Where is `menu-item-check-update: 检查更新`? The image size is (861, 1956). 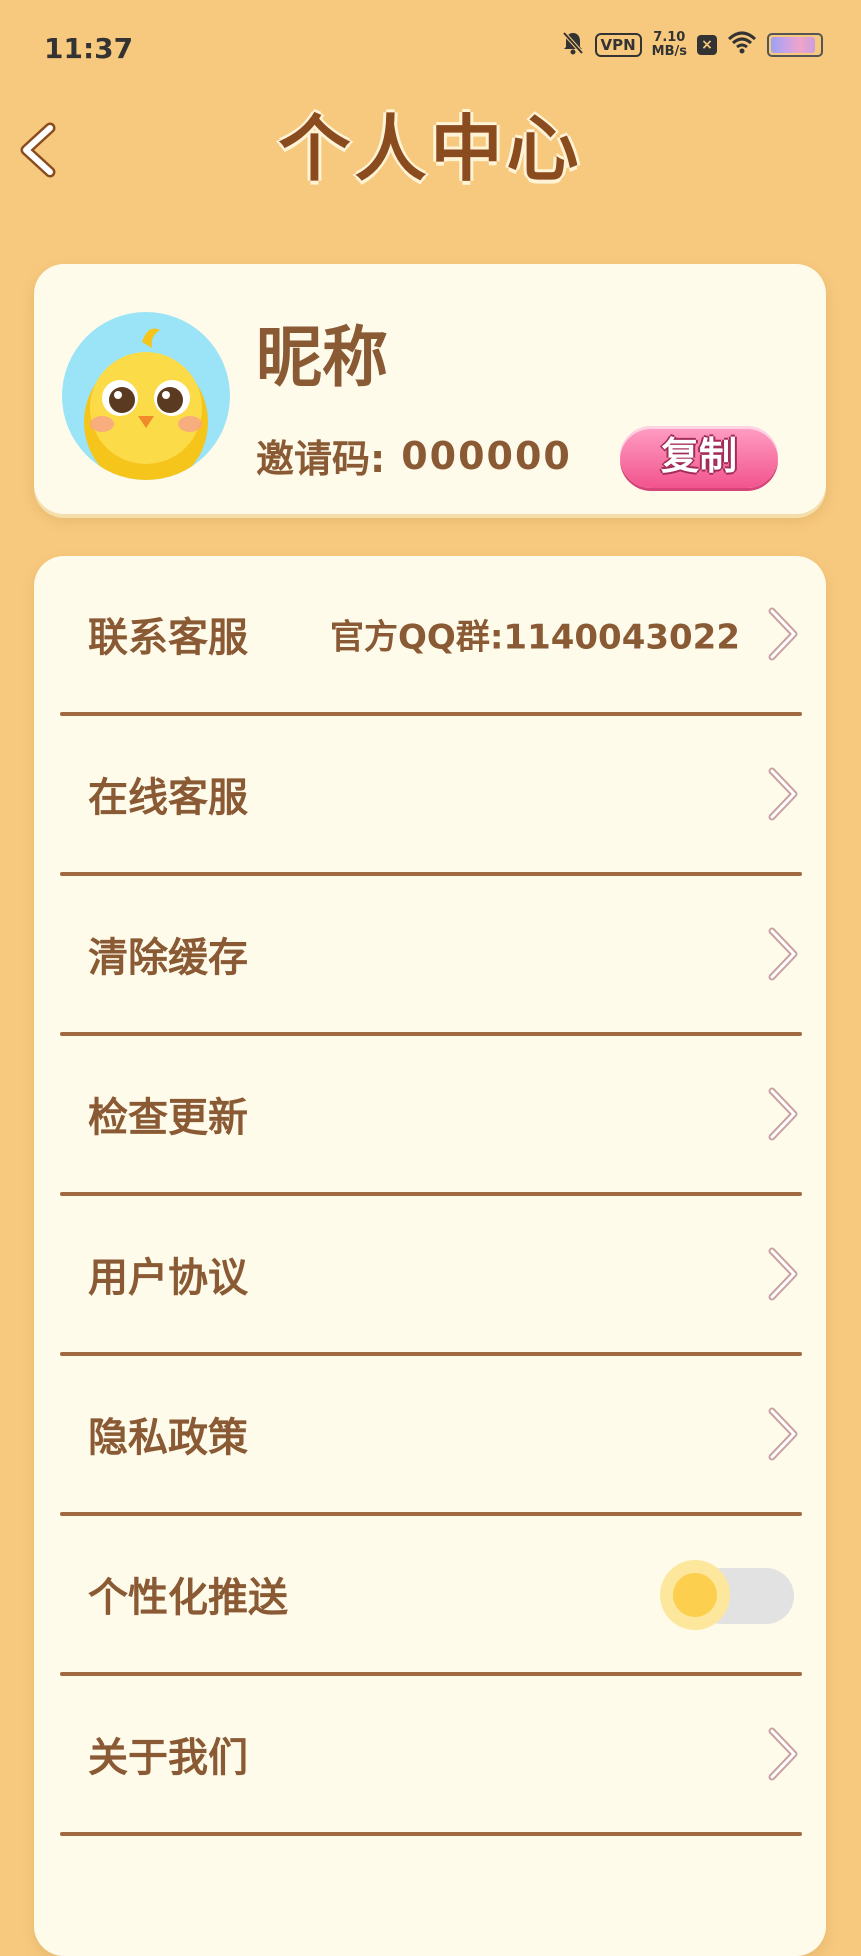
menu-item-check-update: 检查更新 is located at coordinates (431, 1116).